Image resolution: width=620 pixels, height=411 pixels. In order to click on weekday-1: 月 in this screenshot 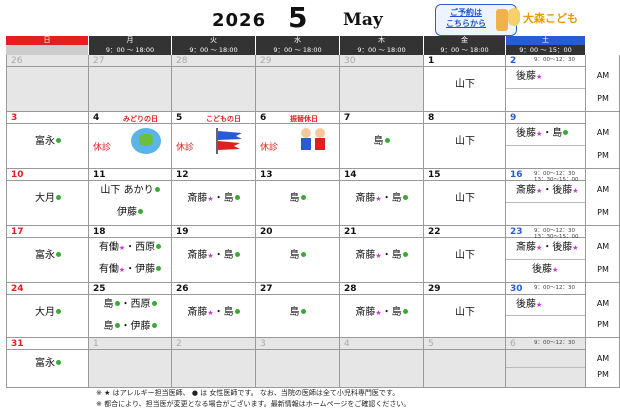, I will do `click(130, 40)`.